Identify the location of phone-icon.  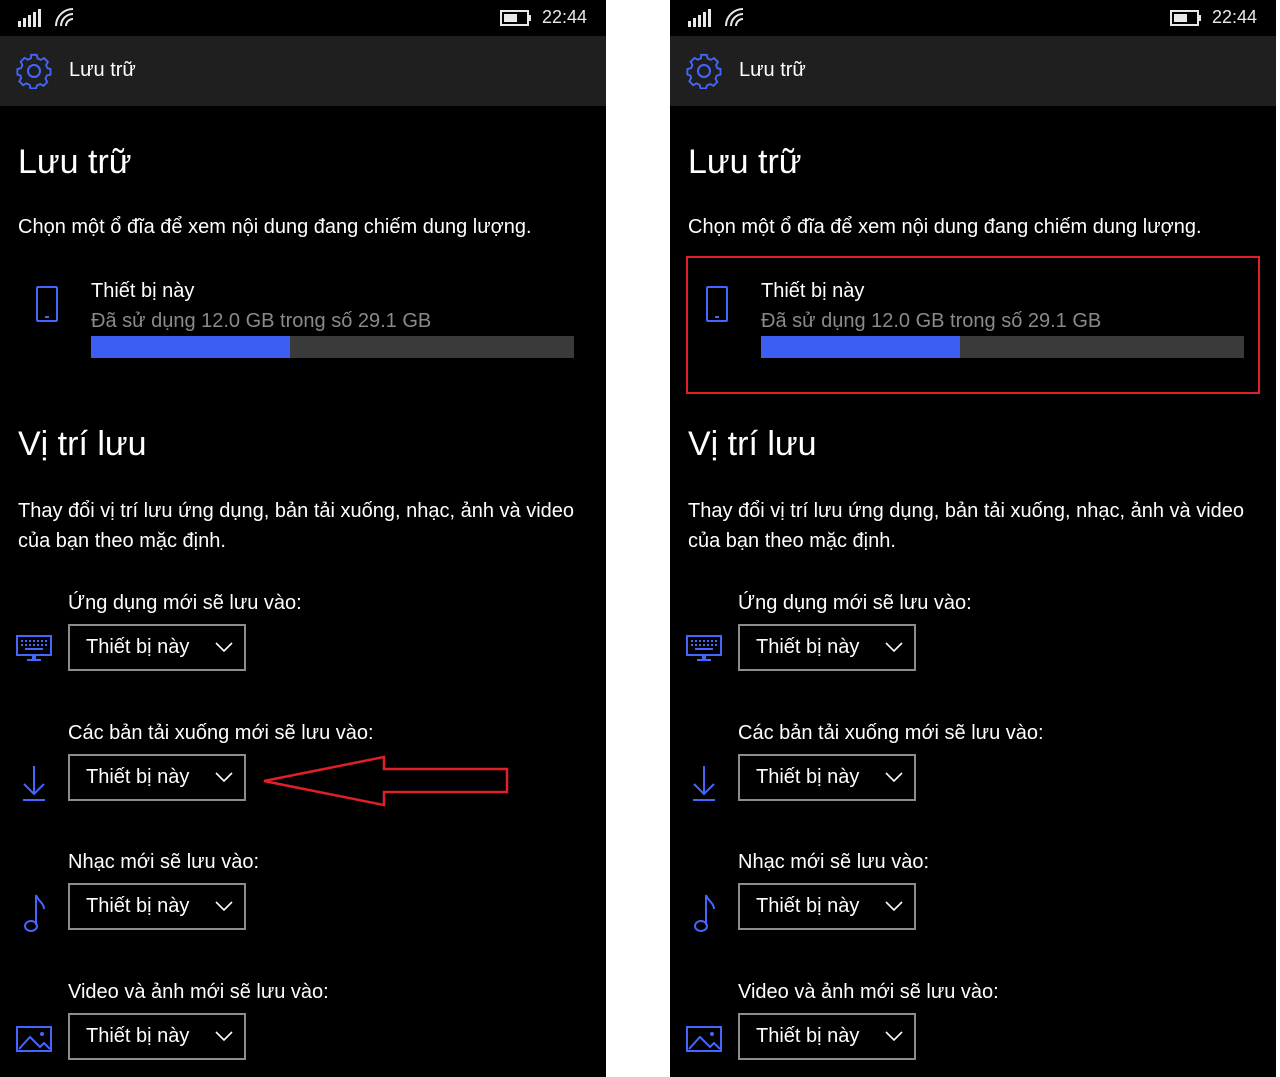
(47, 304).